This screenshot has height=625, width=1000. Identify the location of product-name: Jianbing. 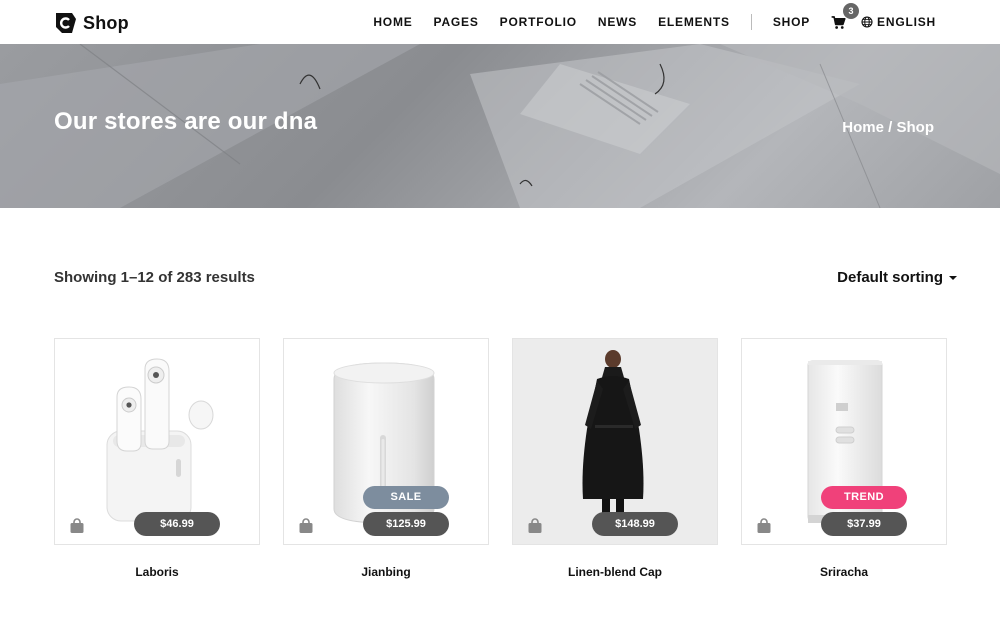
(386, 572).